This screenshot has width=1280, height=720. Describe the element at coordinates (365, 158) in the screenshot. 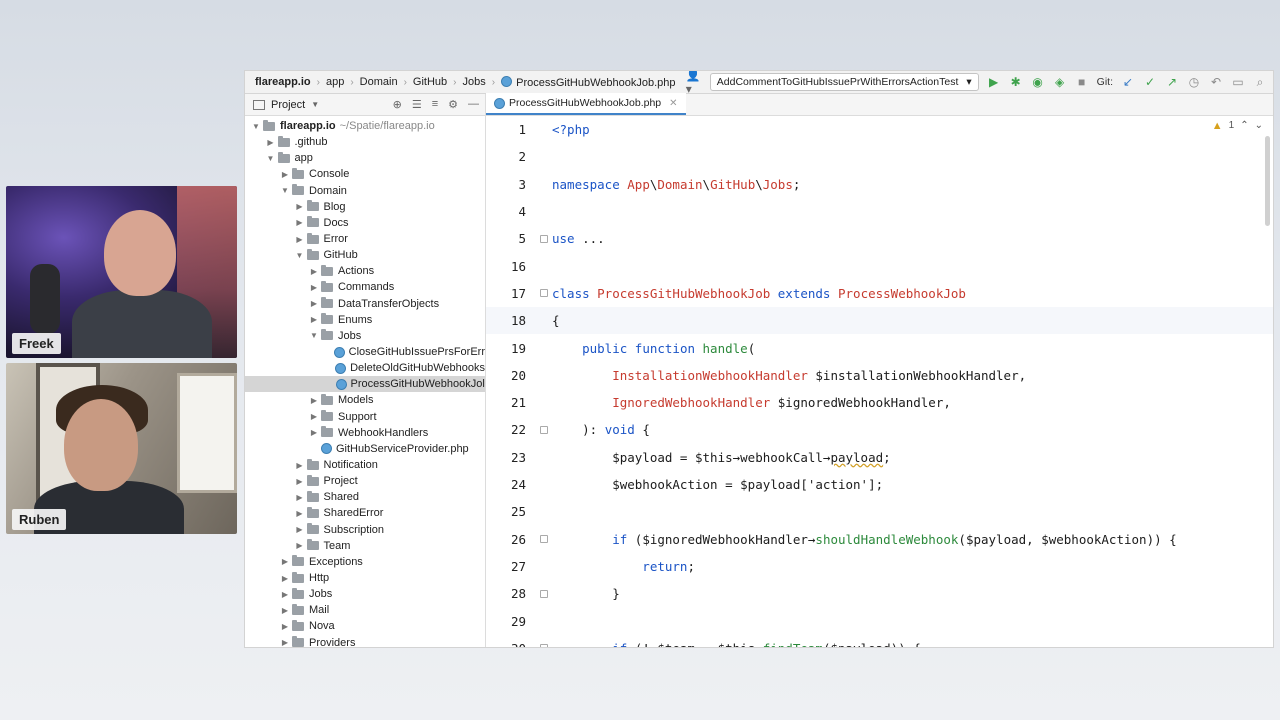

I see `tree-folder-item: ▼ app` at that location.